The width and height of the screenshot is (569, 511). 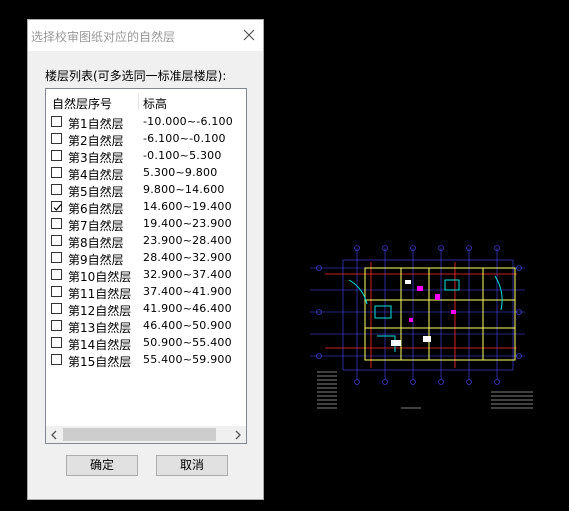 I want to click on floor-name: 第1自然层, so click(x=96, y=124).